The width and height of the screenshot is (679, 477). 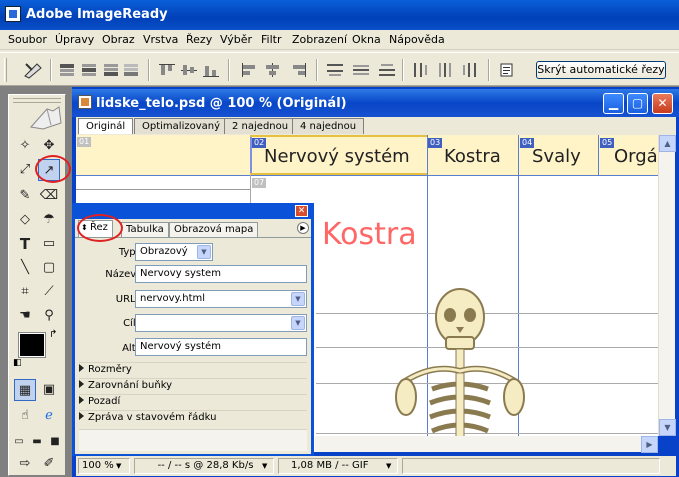 I want to click on align-horizontal-center-icon, so click(x=273, y=70).